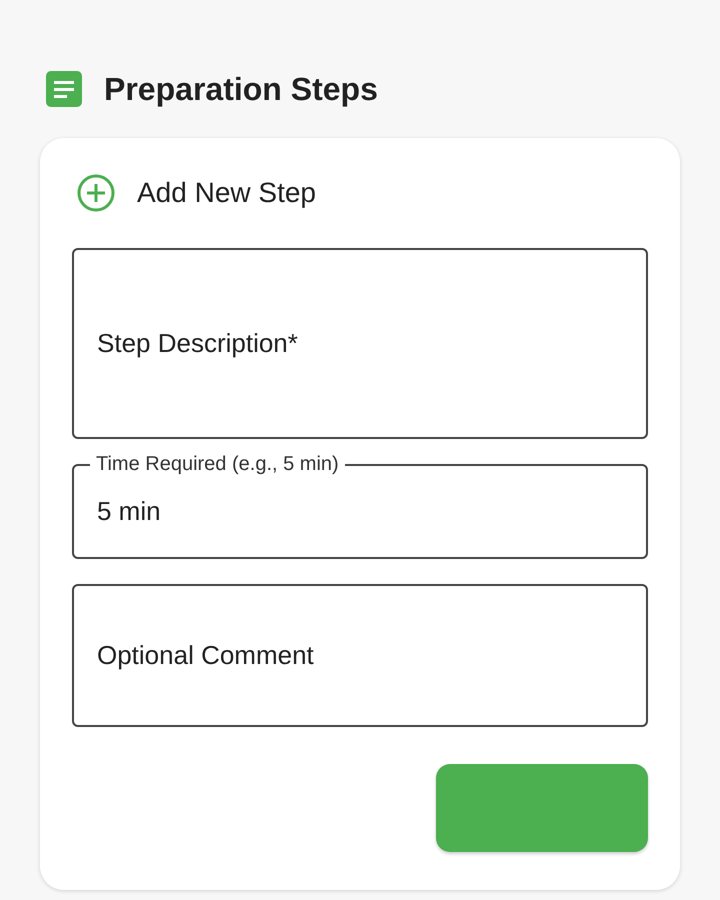 The image size is (720, 900). I want to click on plus-circle-icon, so click(96, 193).